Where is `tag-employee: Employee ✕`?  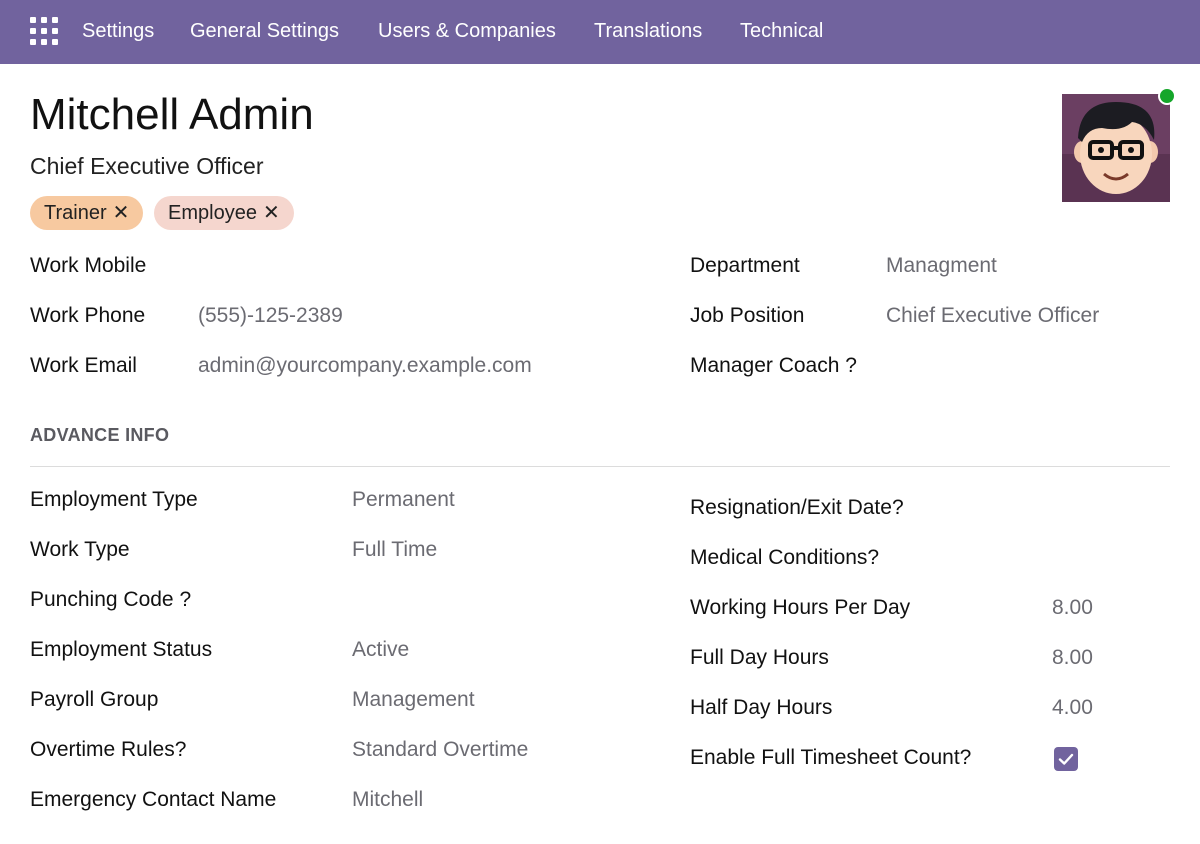 tag-employee: Employee ✕ is located at coordinates (224, 213).